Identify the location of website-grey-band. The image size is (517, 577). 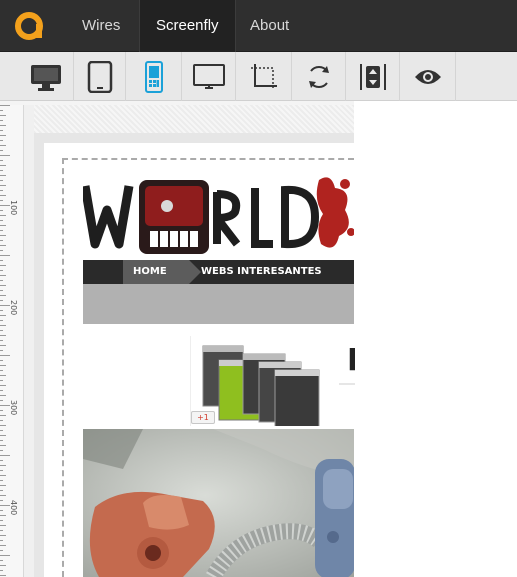
(218, 304).